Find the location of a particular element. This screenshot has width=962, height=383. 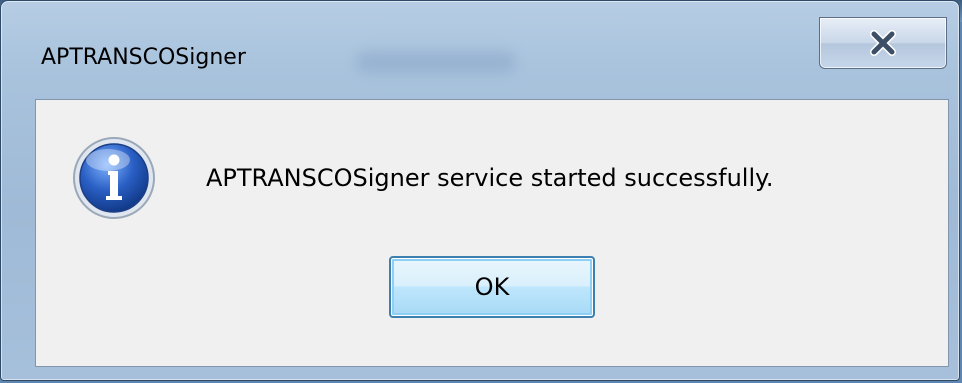

close-button is located at coordinates (883, 43).